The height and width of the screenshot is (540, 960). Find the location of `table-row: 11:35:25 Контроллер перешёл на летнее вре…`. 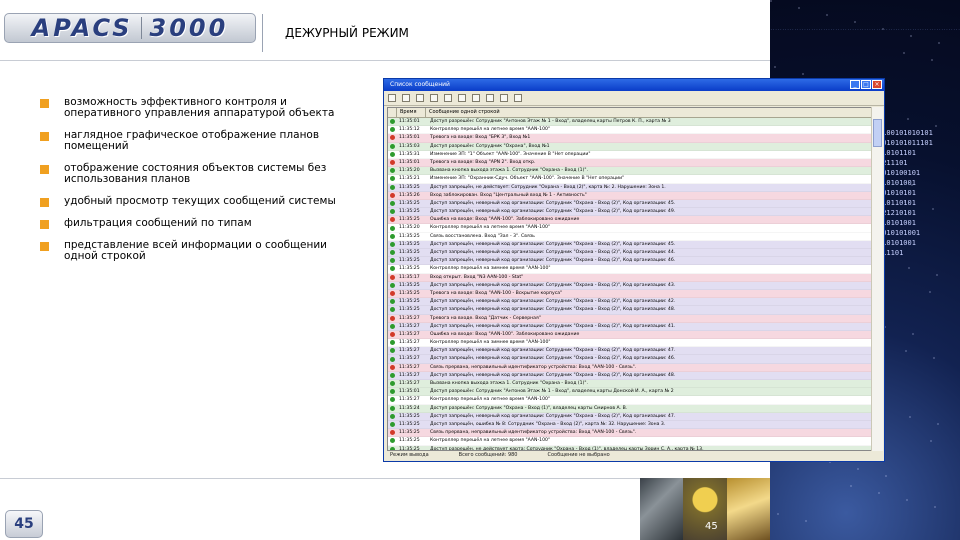

table-row: 11:35:25 Контроллер перешёл на летнее вре… is located at coordinates (630, 441).